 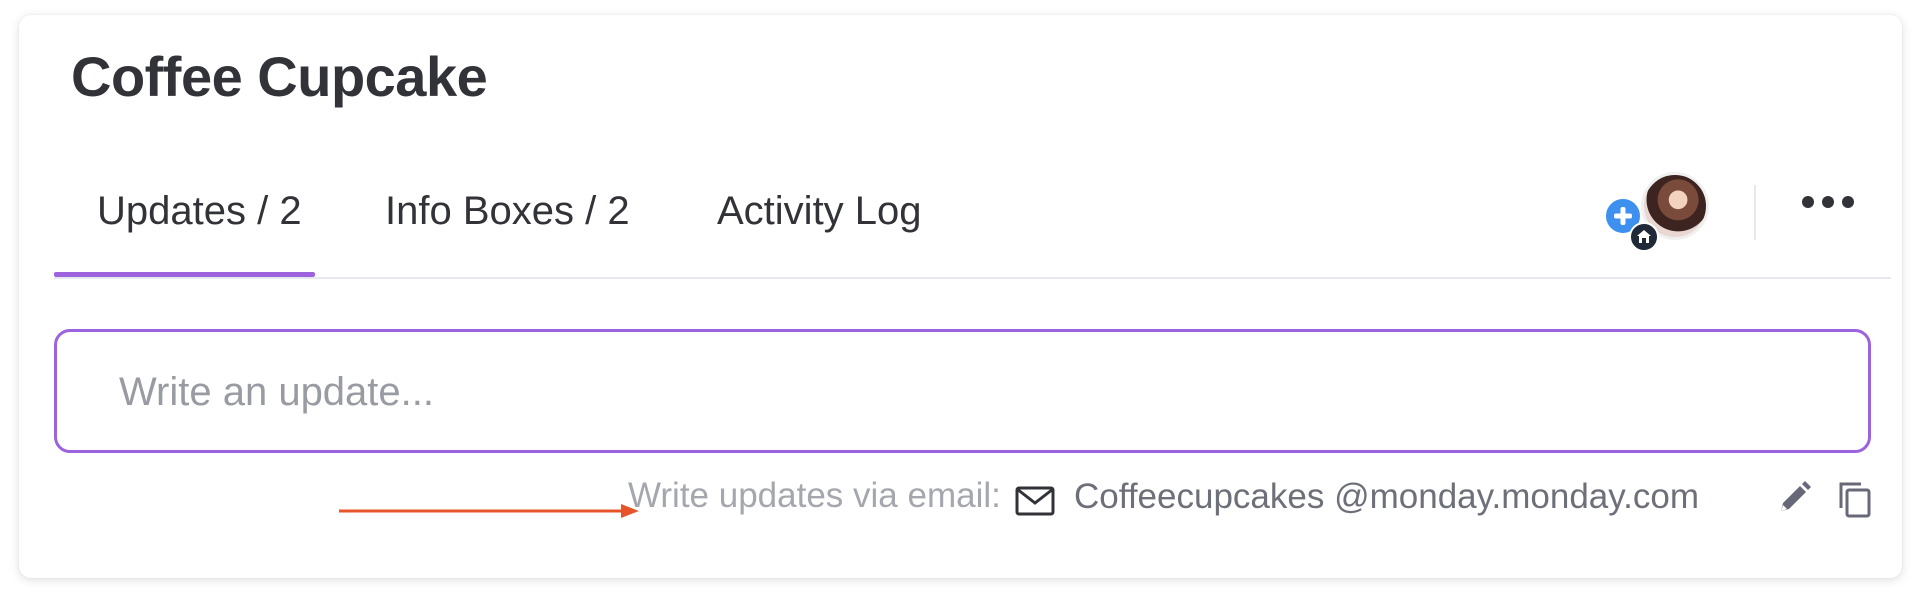 What do you see at coordinates (1794, 498) in the screenshot?
I see `pencil-icon` at bounding box center [1794, 498].